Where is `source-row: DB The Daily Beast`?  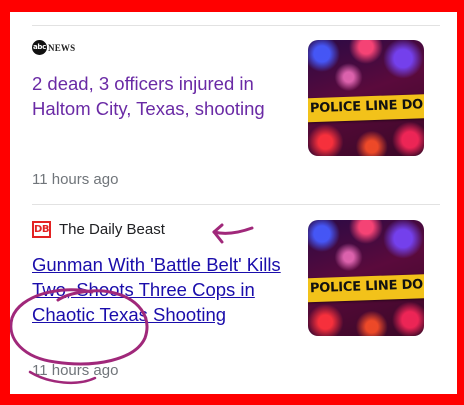
source-row: DB The Daily Beast is located at coordinates (98, 229).